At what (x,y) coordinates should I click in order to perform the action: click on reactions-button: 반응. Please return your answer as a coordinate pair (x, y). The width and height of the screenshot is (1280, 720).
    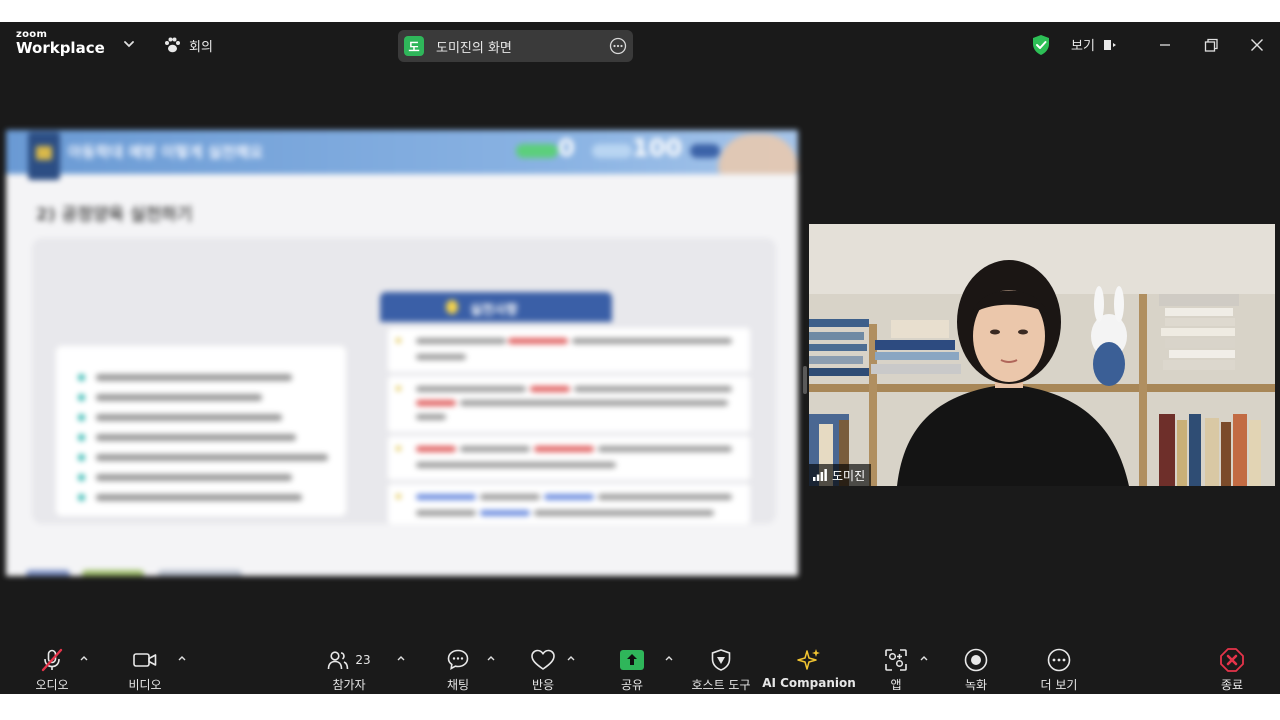
    Looking at the image, I should click on (543, 665).